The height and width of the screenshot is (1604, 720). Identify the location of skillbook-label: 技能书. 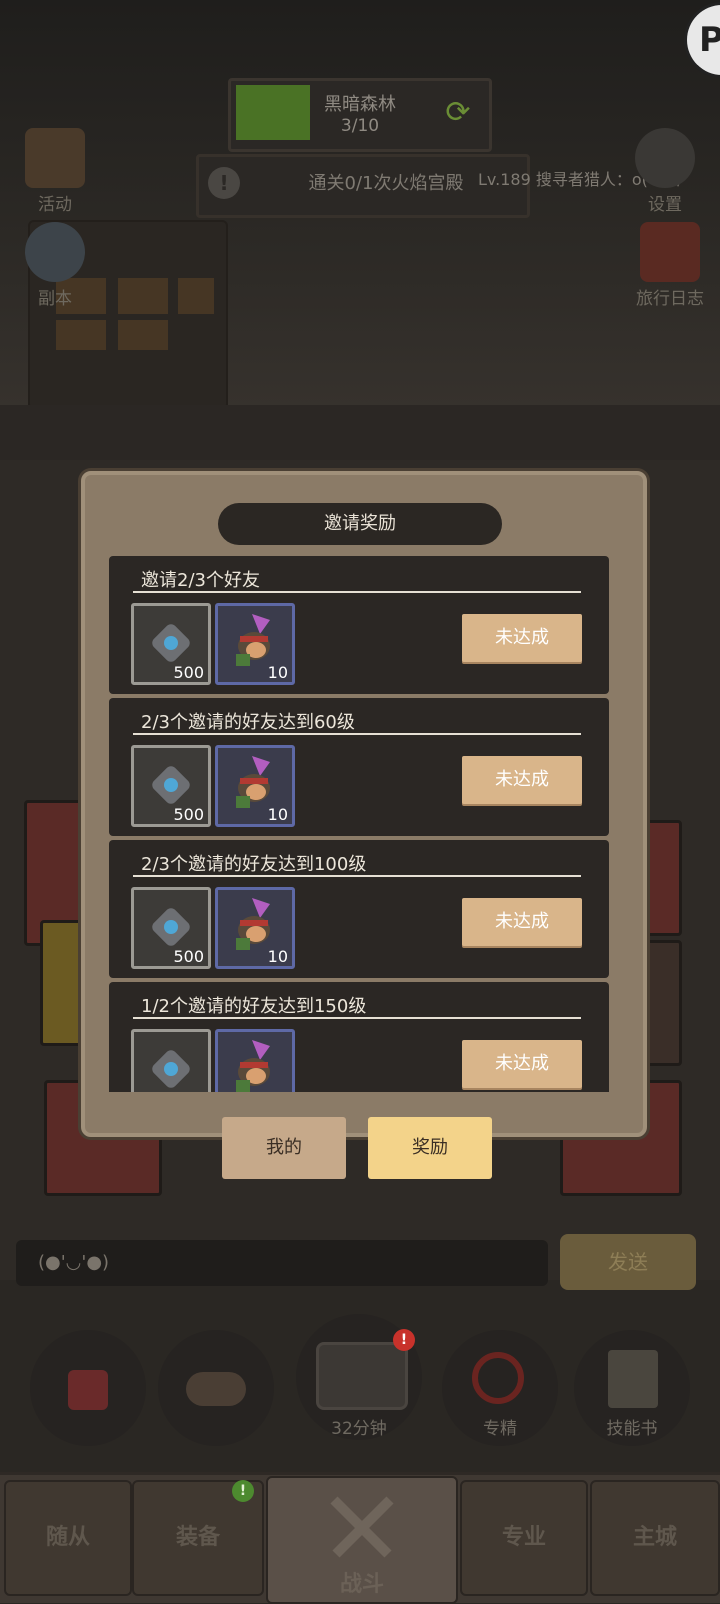
(632, 1429).